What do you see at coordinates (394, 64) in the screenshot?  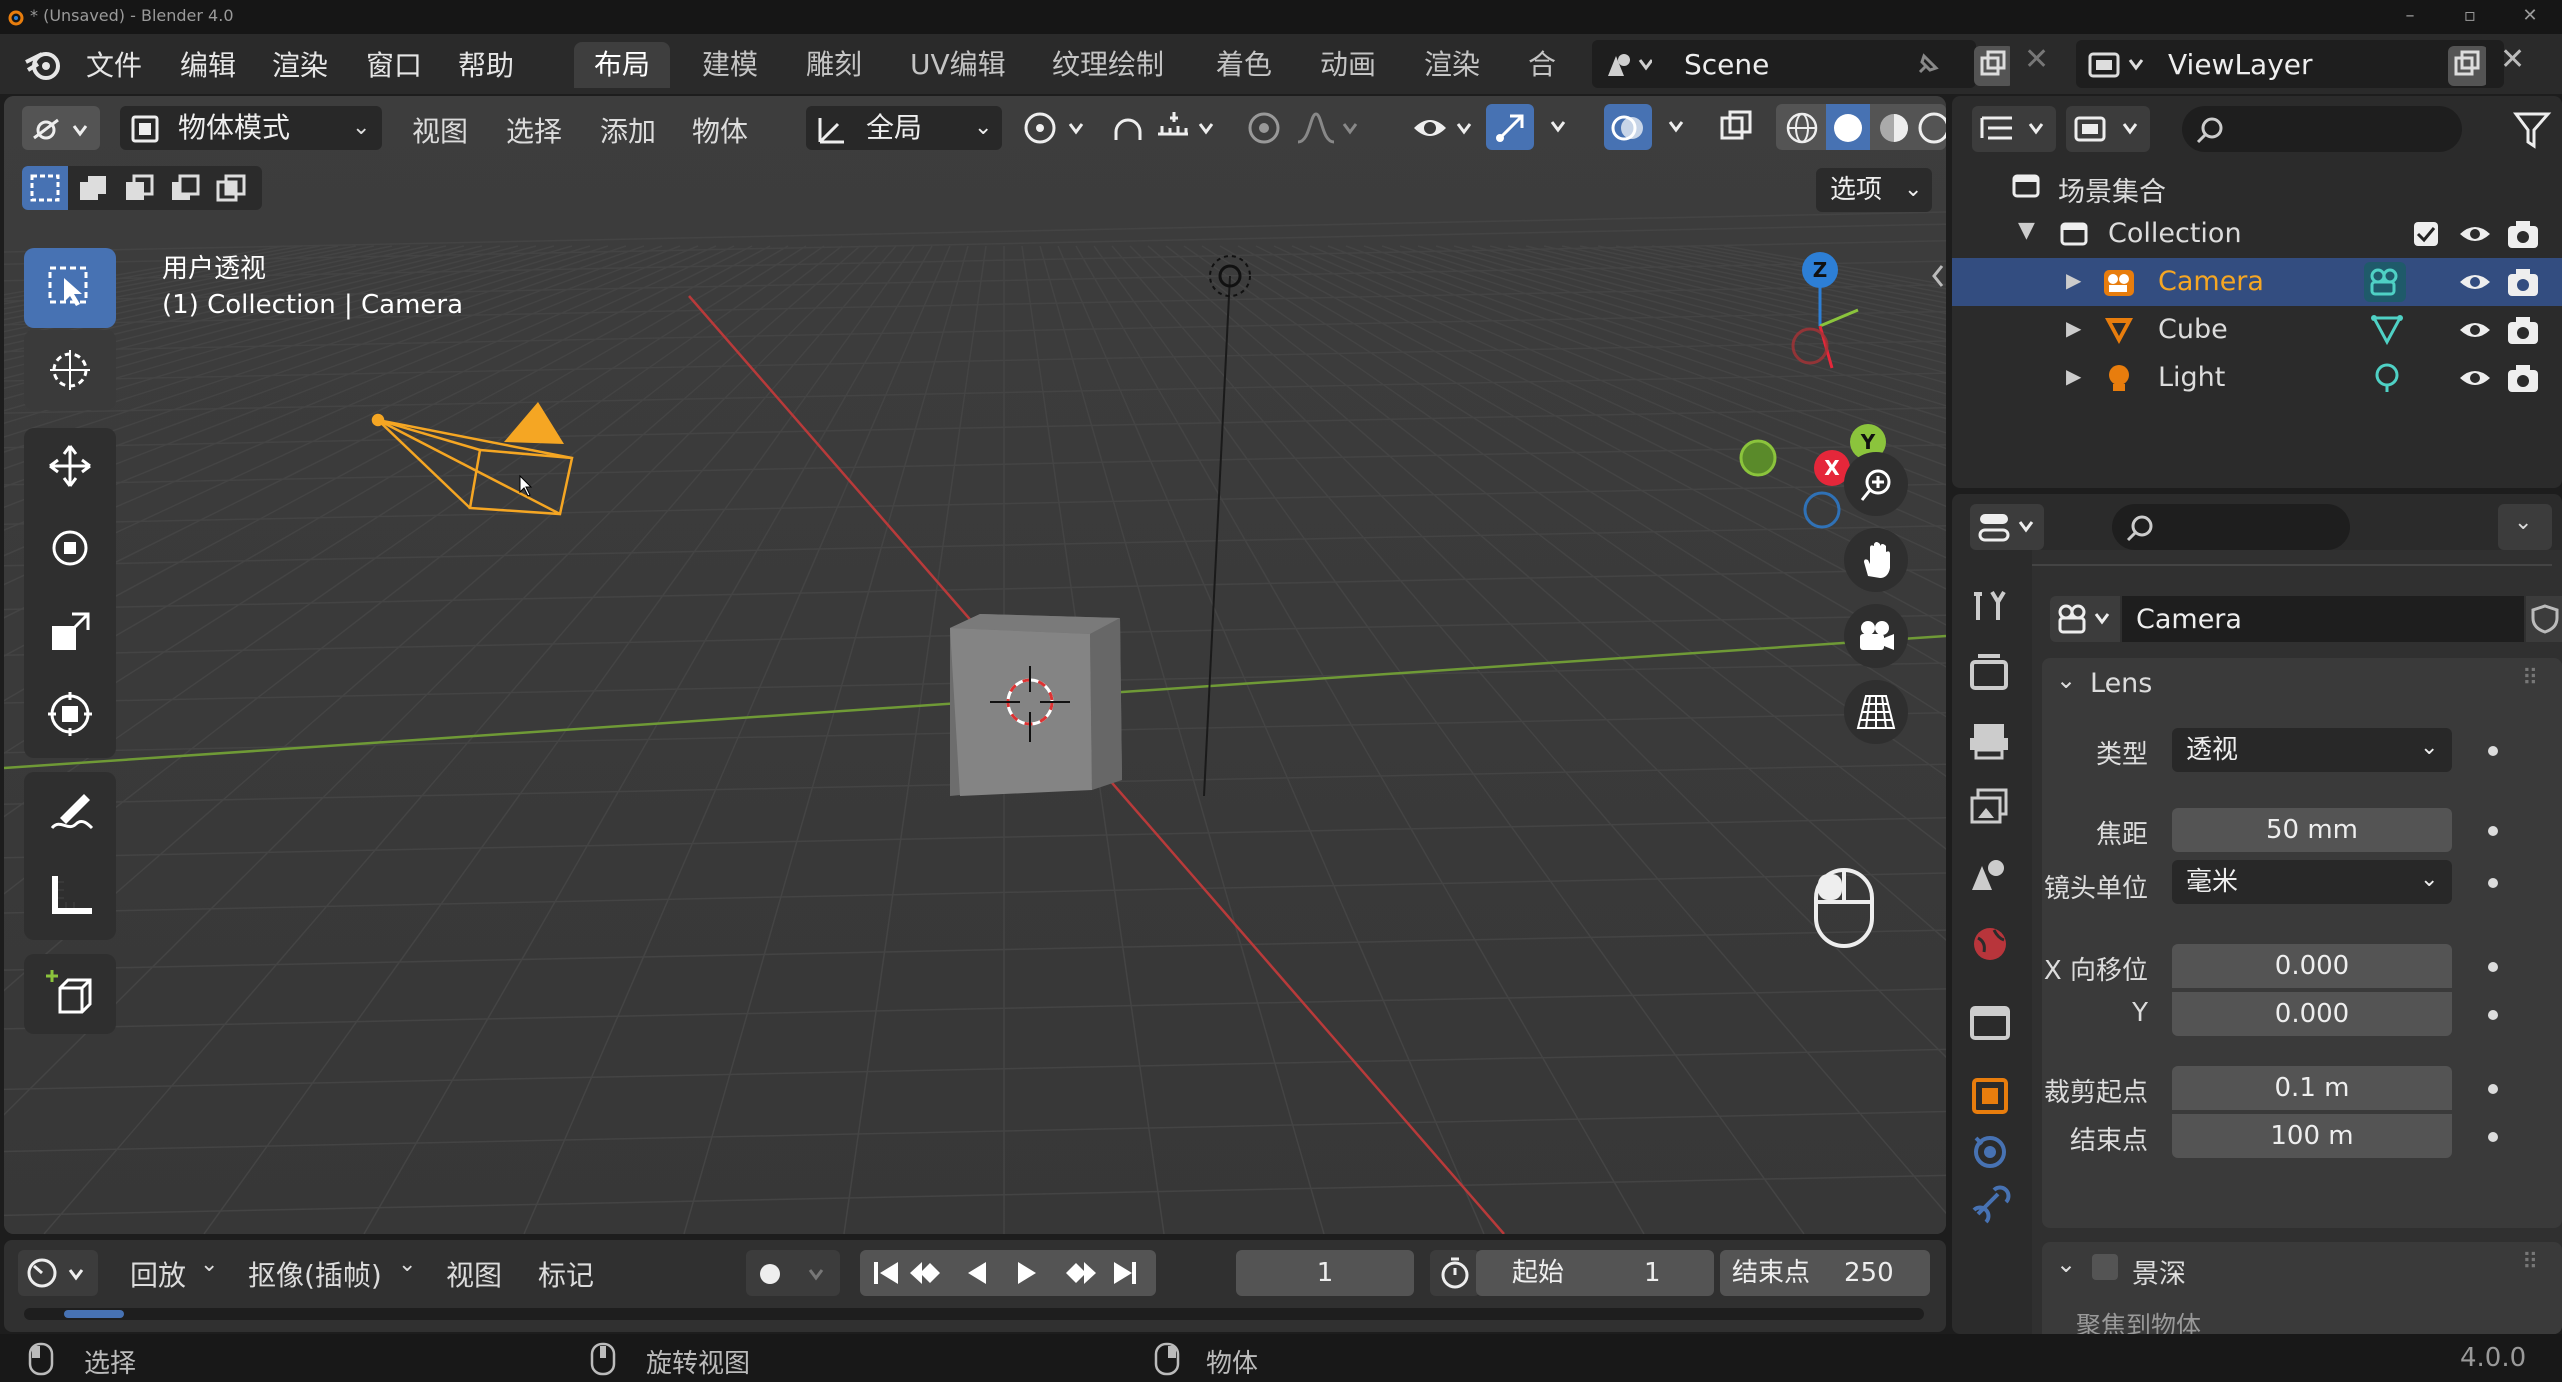 I see `menu-window: 窗口` at bounding box center [394, 64].